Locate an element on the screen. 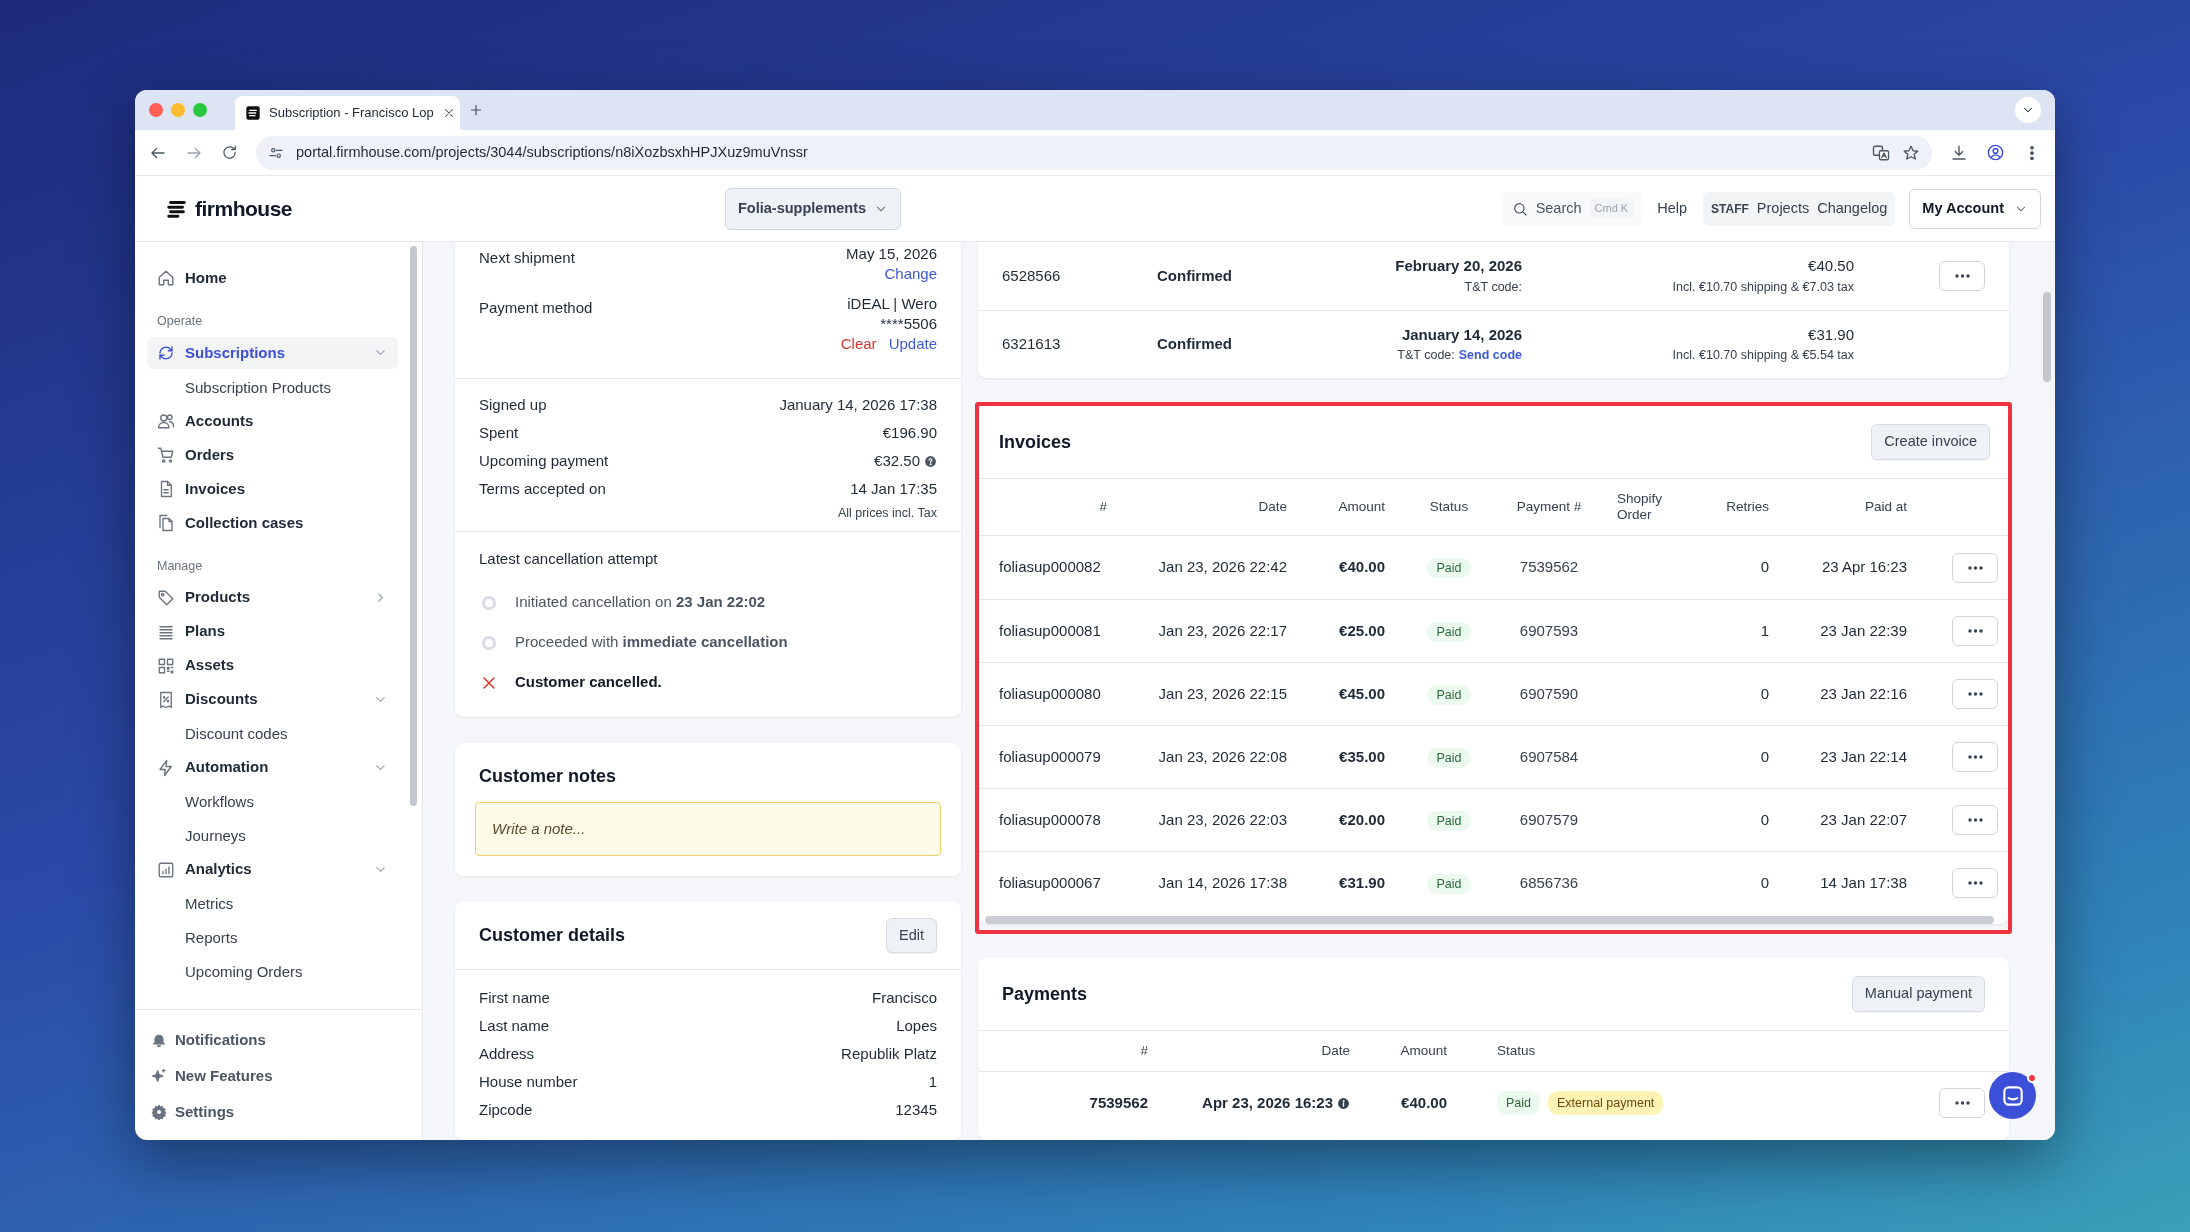  sidebar-item: Products is located at coordinates (272, 597).